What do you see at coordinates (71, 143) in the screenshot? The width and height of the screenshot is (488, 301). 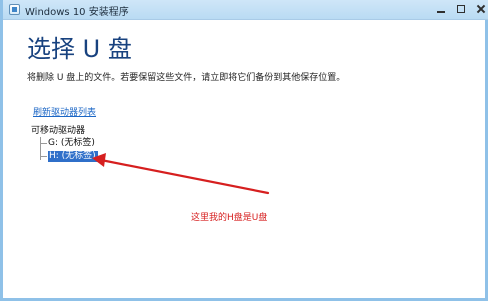 I see `drive-item-g: G: (无标签)` at bounding box center [71, 143].